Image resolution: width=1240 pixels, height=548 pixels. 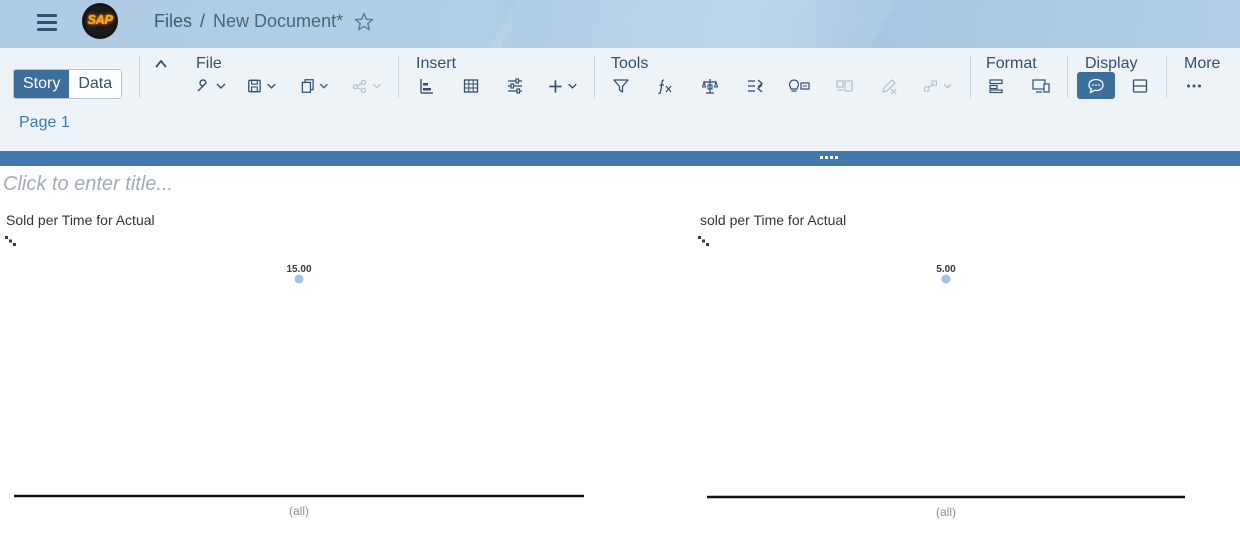 I want to click on chart-1-data-point, so click(x=299, y=279).